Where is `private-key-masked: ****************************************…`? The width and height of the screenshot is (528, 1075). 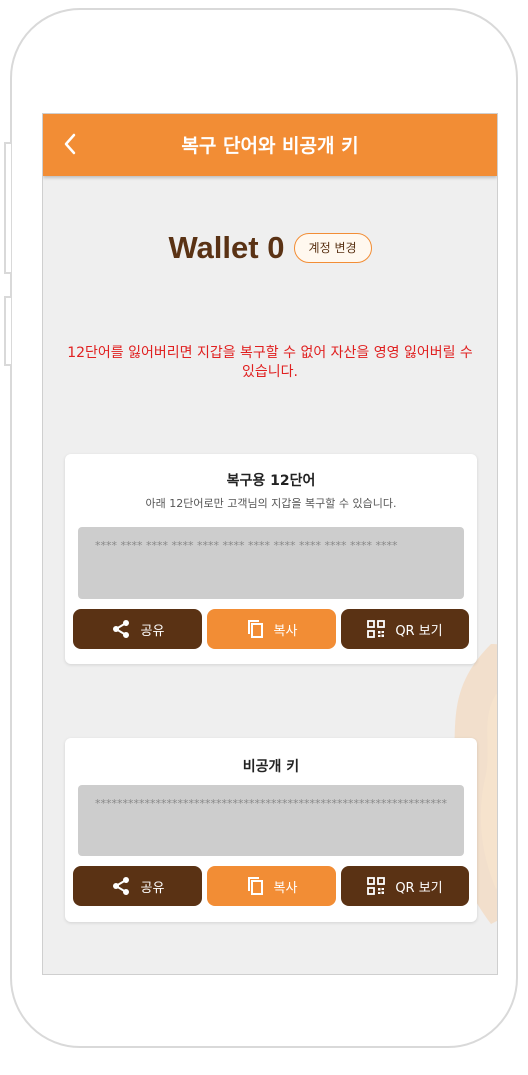
private-key-masked: ****************************************… is located at coordinates (271, 820).